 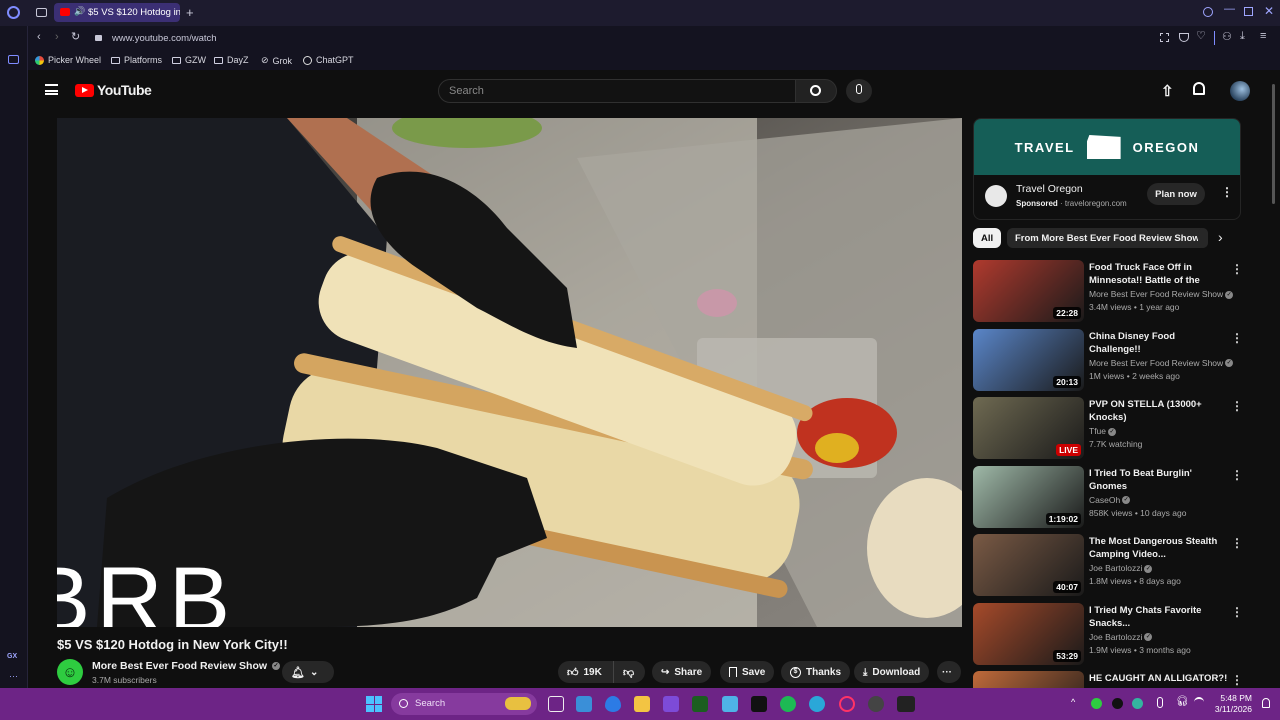 I want to click on channel-name: CaseOh ✓, so click(x=1164, y=500).